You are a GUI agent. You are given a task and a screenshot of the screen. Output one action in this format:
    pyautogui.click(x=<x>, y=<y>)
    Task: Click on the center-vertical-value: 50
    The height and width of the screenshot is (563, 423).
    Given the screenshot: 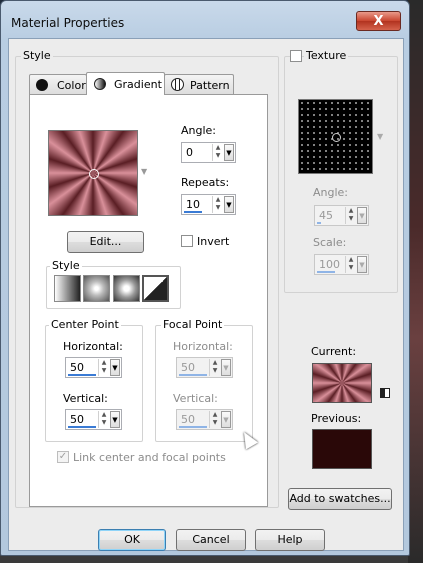 What is the action you would take?
    pyautogui.click(x=77, y=419)
    